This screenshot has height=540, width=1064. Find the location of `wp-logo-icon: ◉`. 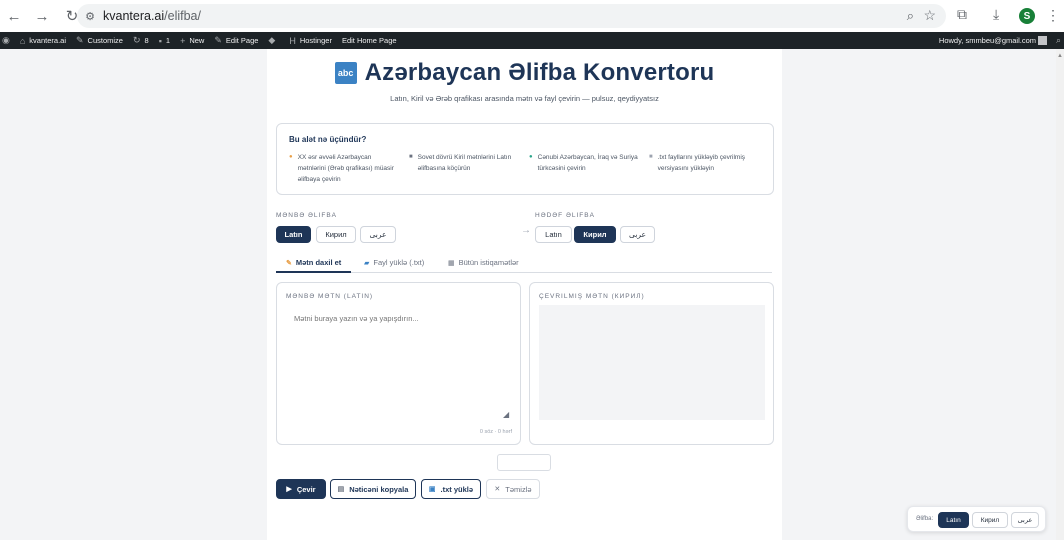

wp-logo-icon: ◉ is located at coordinates (8, 40).